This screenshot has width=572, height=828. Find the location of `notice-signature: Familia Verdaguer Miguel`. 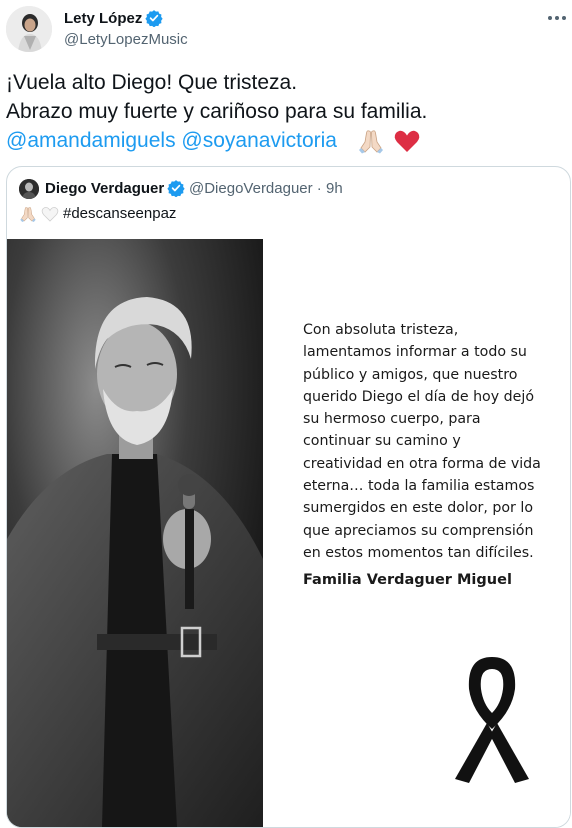

notice-signature: Familia Verdaguer Miguel is located at coordinates (407, 580).